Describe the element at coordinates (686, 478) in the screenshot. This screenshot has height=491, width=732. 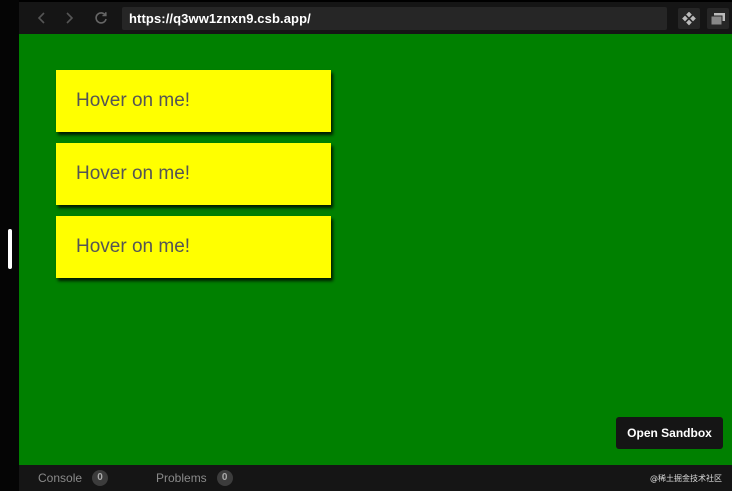
I see `watermark: @稀土掘金技术社区` at that location.